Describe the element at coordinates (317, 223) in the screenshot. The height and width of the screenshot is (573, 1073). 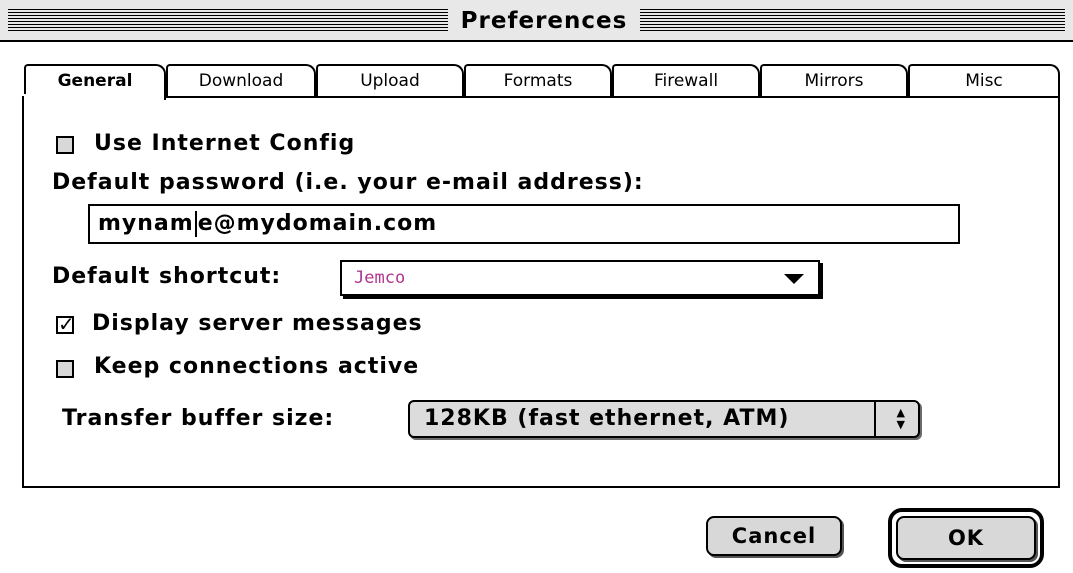
I see `password-text-after-caret: e@mydomain.com` at that location.